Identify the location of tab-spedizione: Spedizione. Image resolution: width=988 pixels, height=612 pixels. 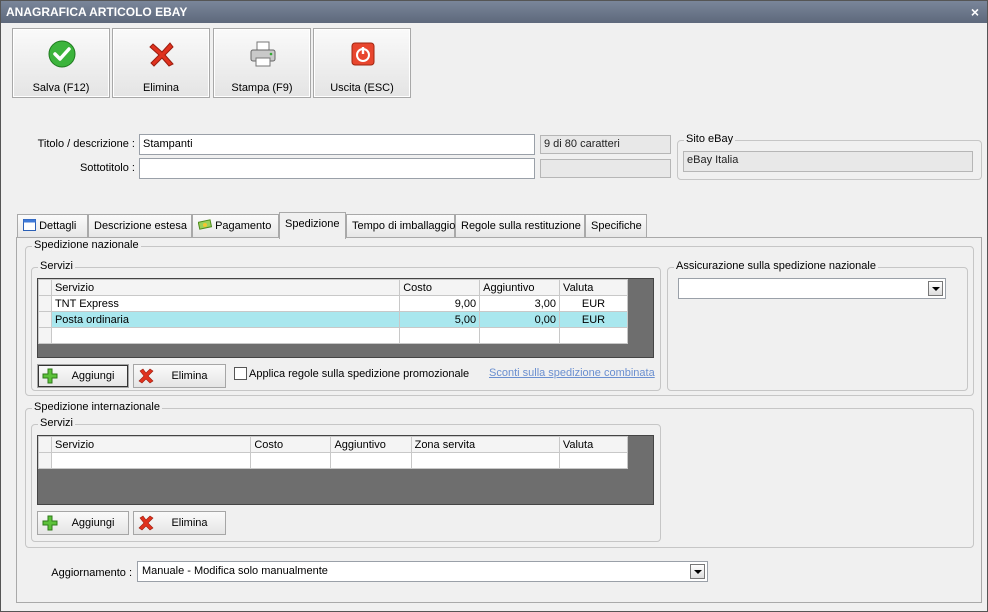
(312, 225).